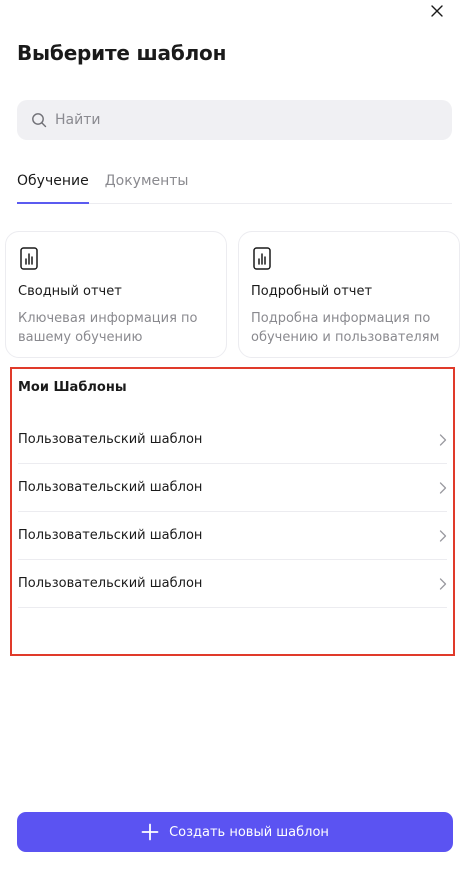  Describe the element at coordinates (70, 291) in the screenshot. I see `card-title: Сводный отчет` at that location.